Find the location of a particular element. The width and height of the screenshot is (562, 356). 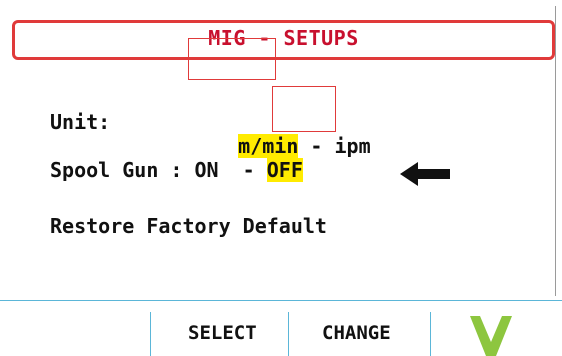

change-button: CHANGE is located at coordinates (356, 333).